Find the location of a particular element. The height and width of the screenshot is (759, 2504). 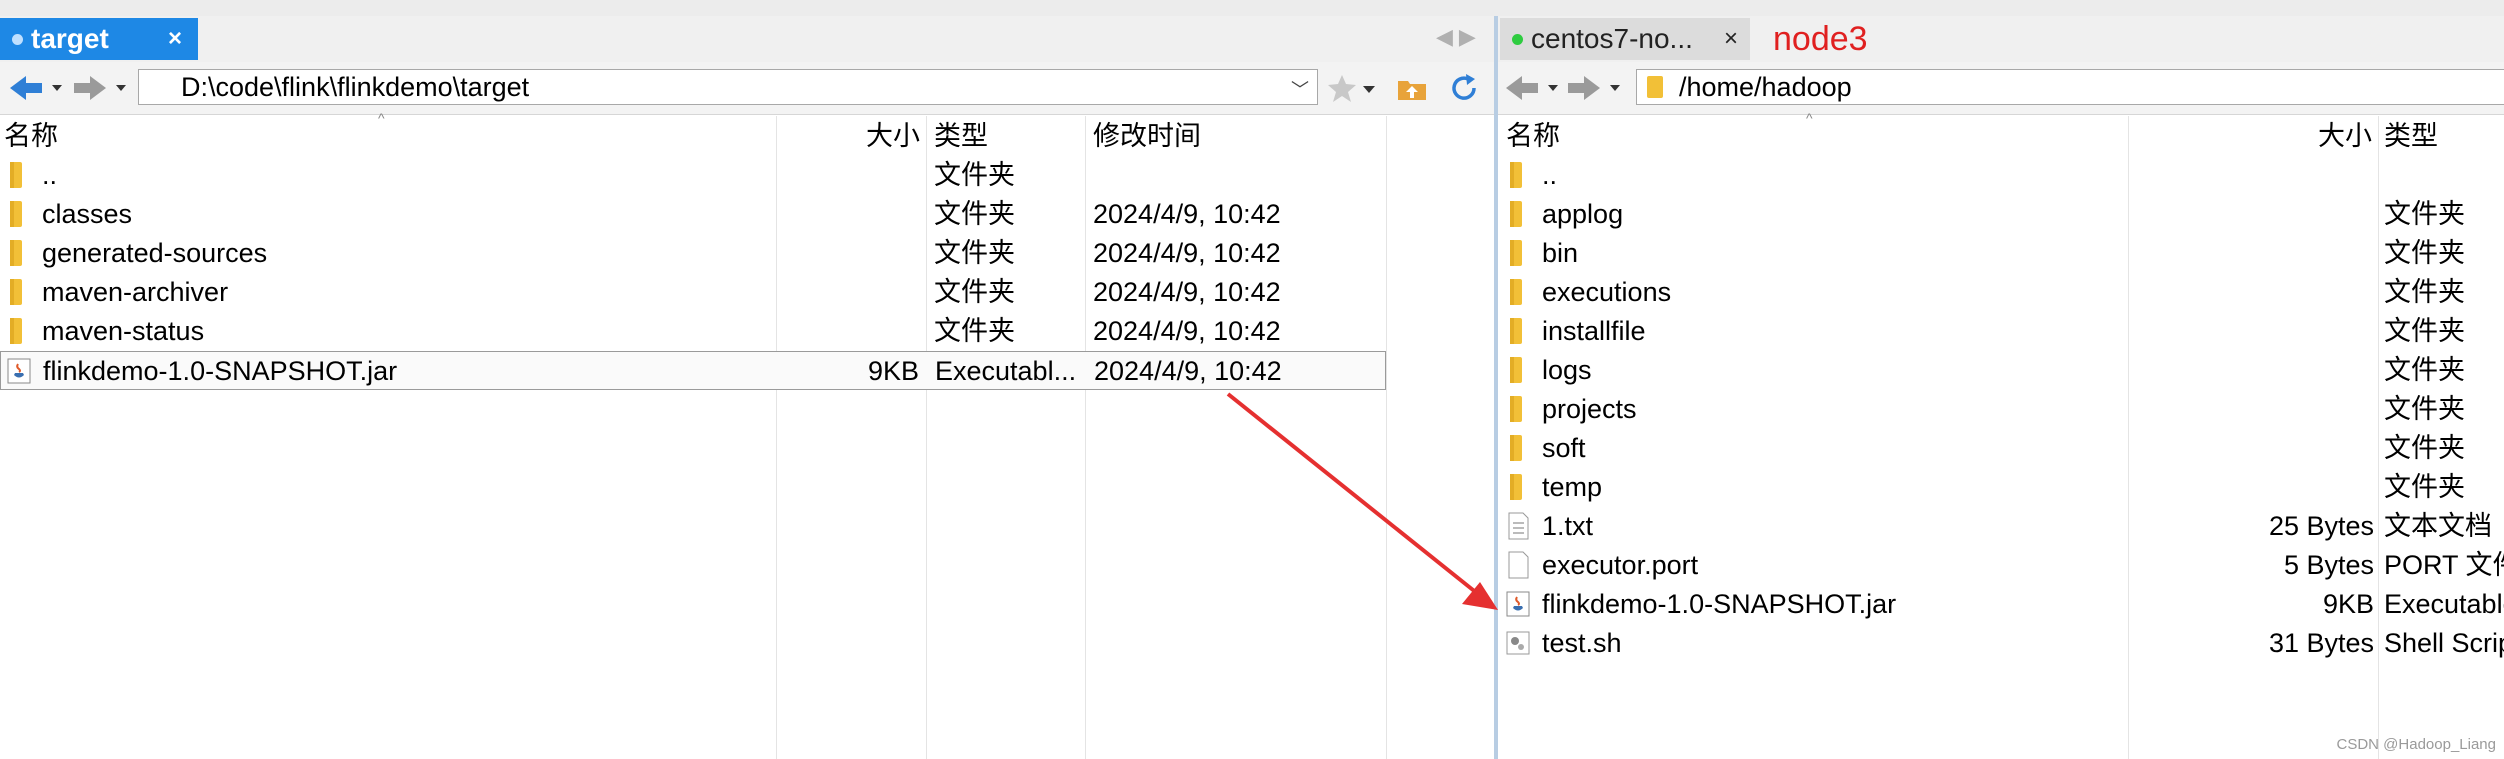

file-row: projects 文件夹 is located at coordinates (2001, 409).